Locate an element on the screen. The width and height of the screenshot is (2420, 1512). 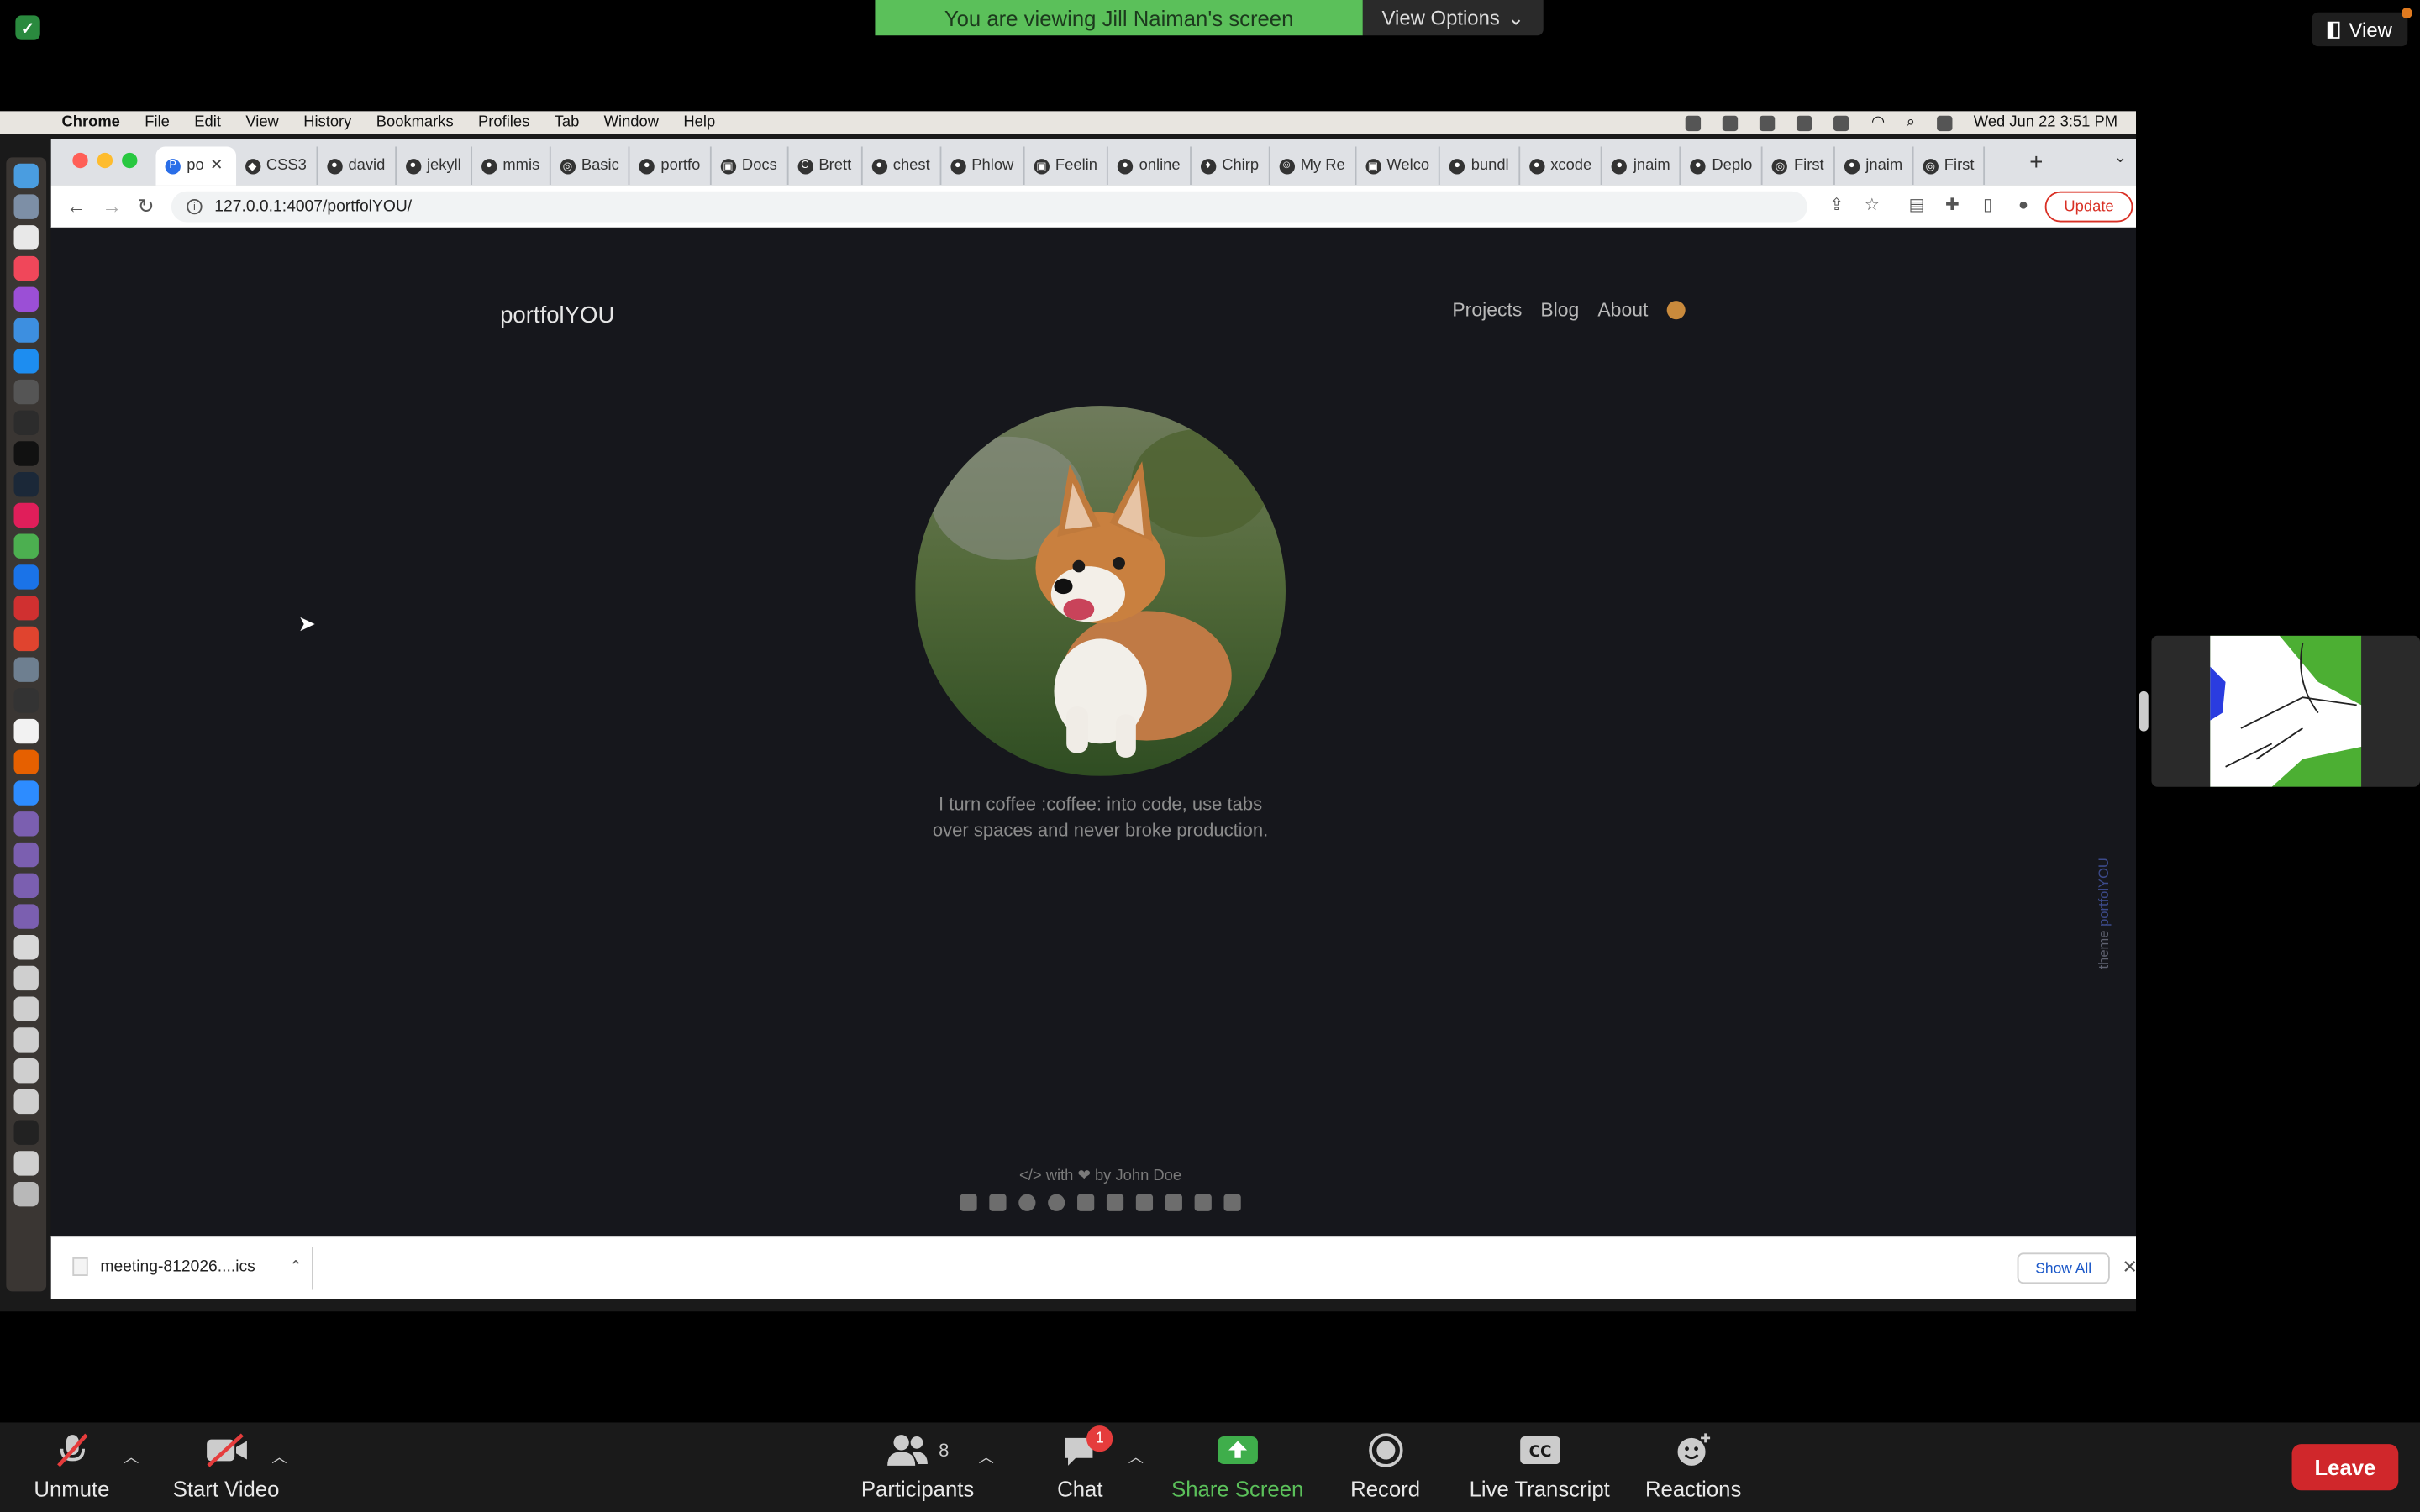
browser-tab: C Brett is located at coordinates (825, 166).